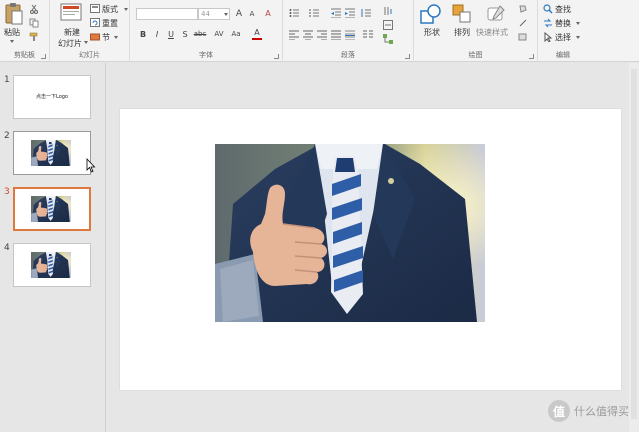 This screenshot has height=432, width=639. Describe the element at coordinates (268, 13) in the screenshot. I see `clear-format-button: A` at that location.